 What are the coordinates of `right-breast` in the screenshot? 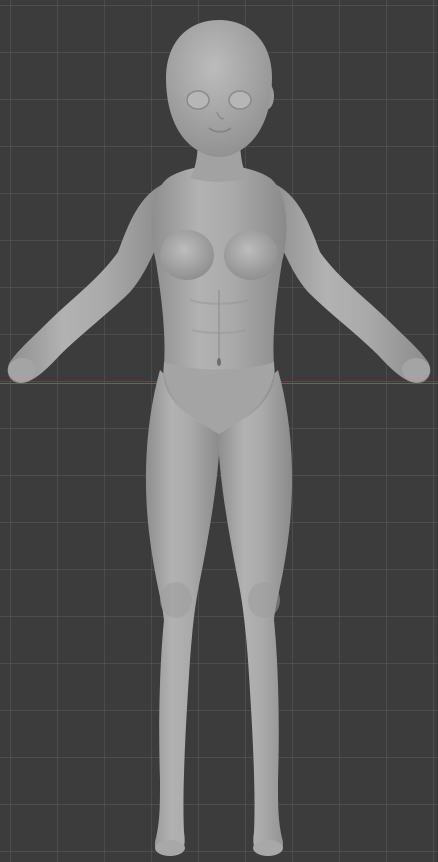 It's located at (251, 255).